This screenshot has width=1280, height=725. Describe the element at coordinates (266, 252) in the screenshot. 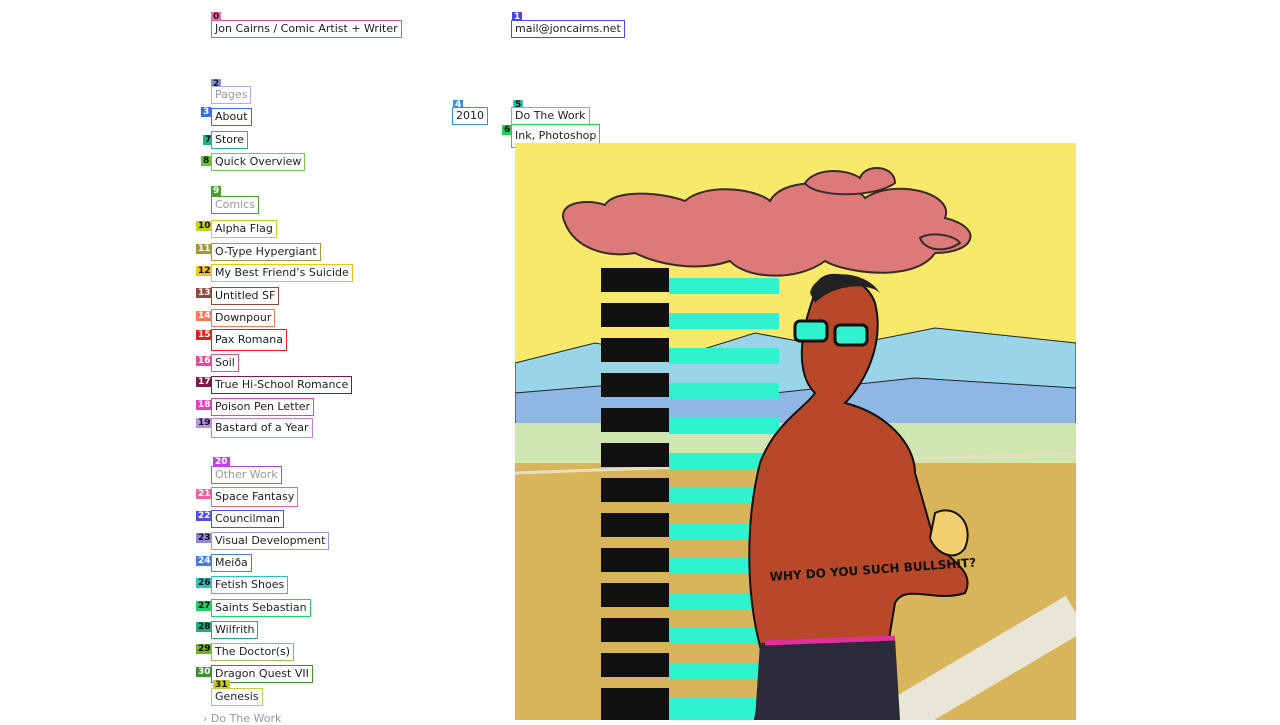

I see `sidebar-item-o-type-hypergiant: O-Type Hypergiant` at that location.